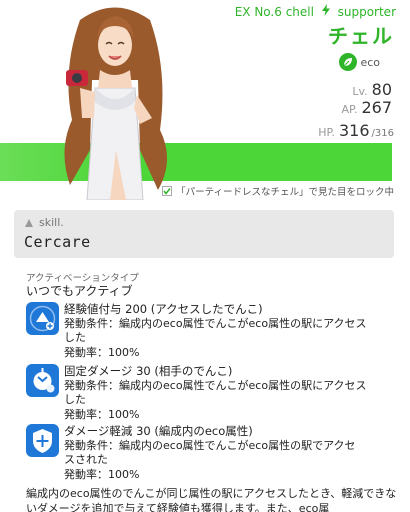 Image resolution: width=410 pixels, height=512 pixels. I want to click on character-name: チェル, so click(361, 36).